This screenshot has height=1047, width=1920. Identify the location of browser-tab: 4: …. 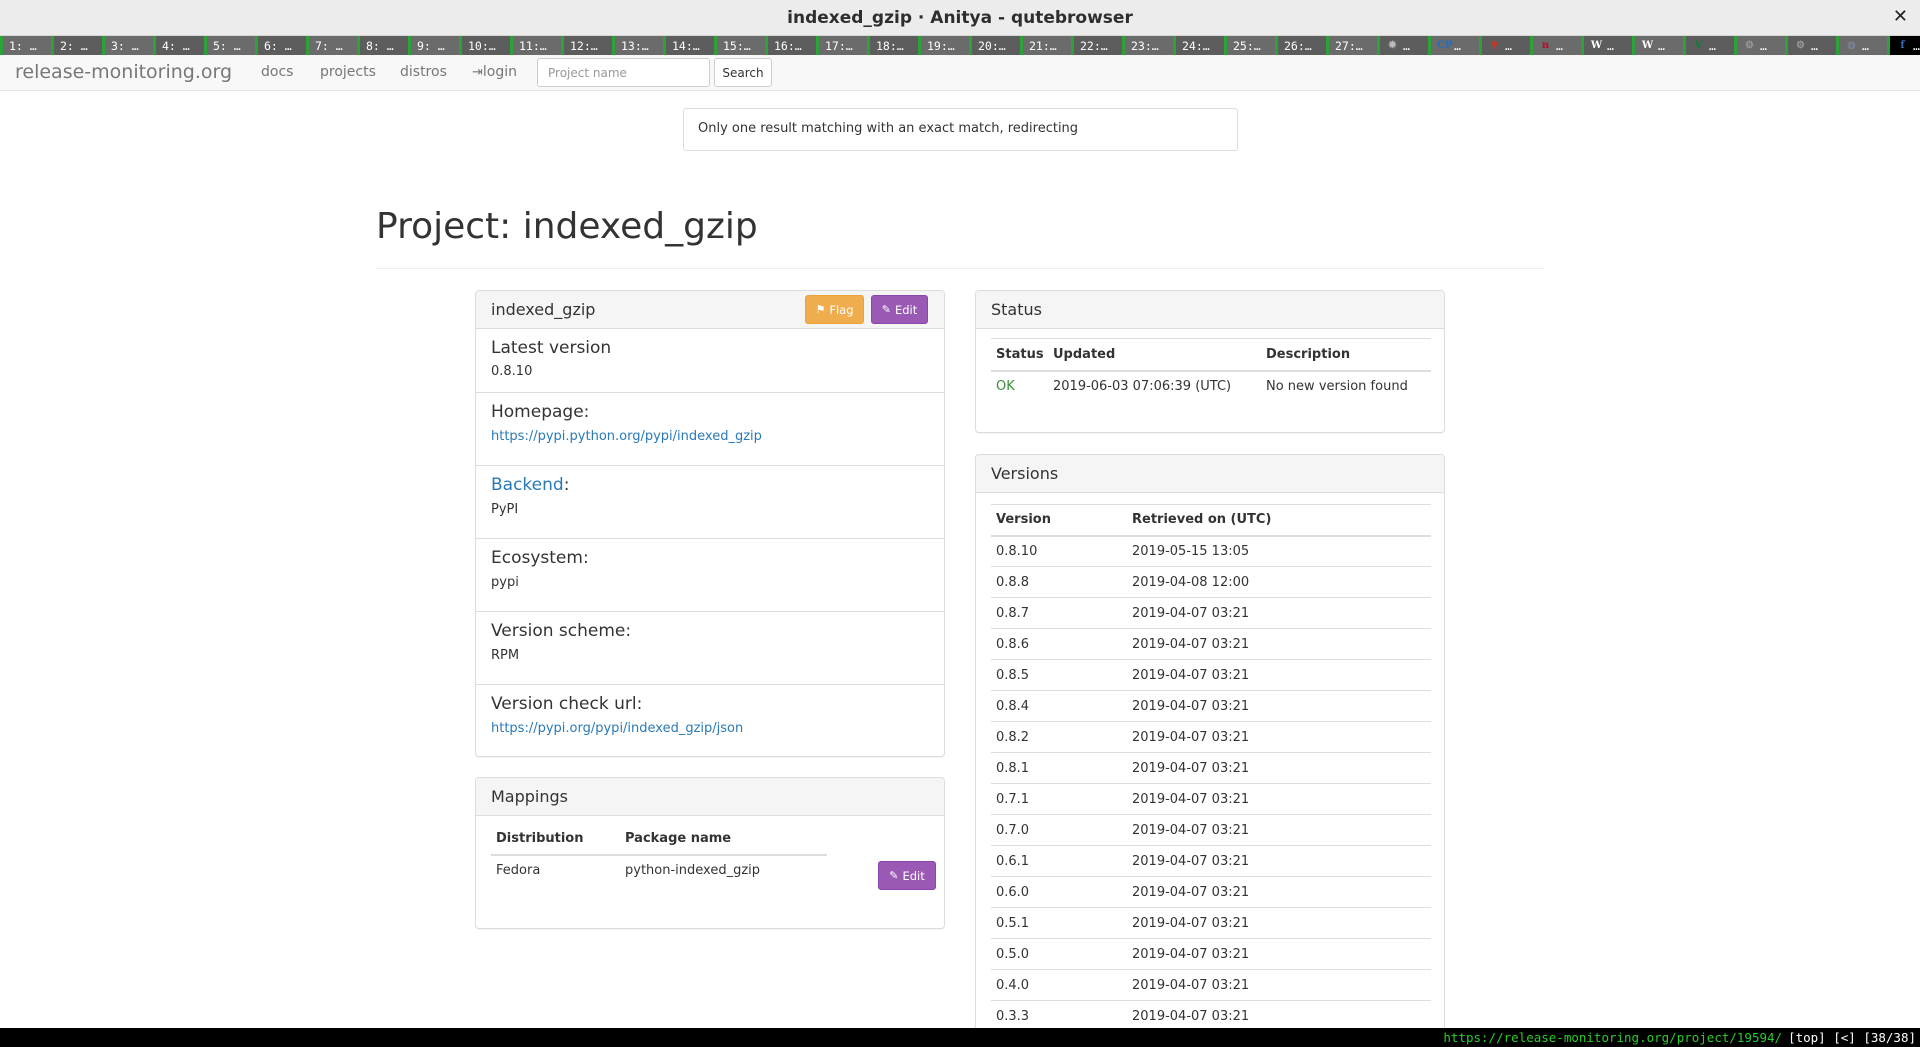
(178, 45).